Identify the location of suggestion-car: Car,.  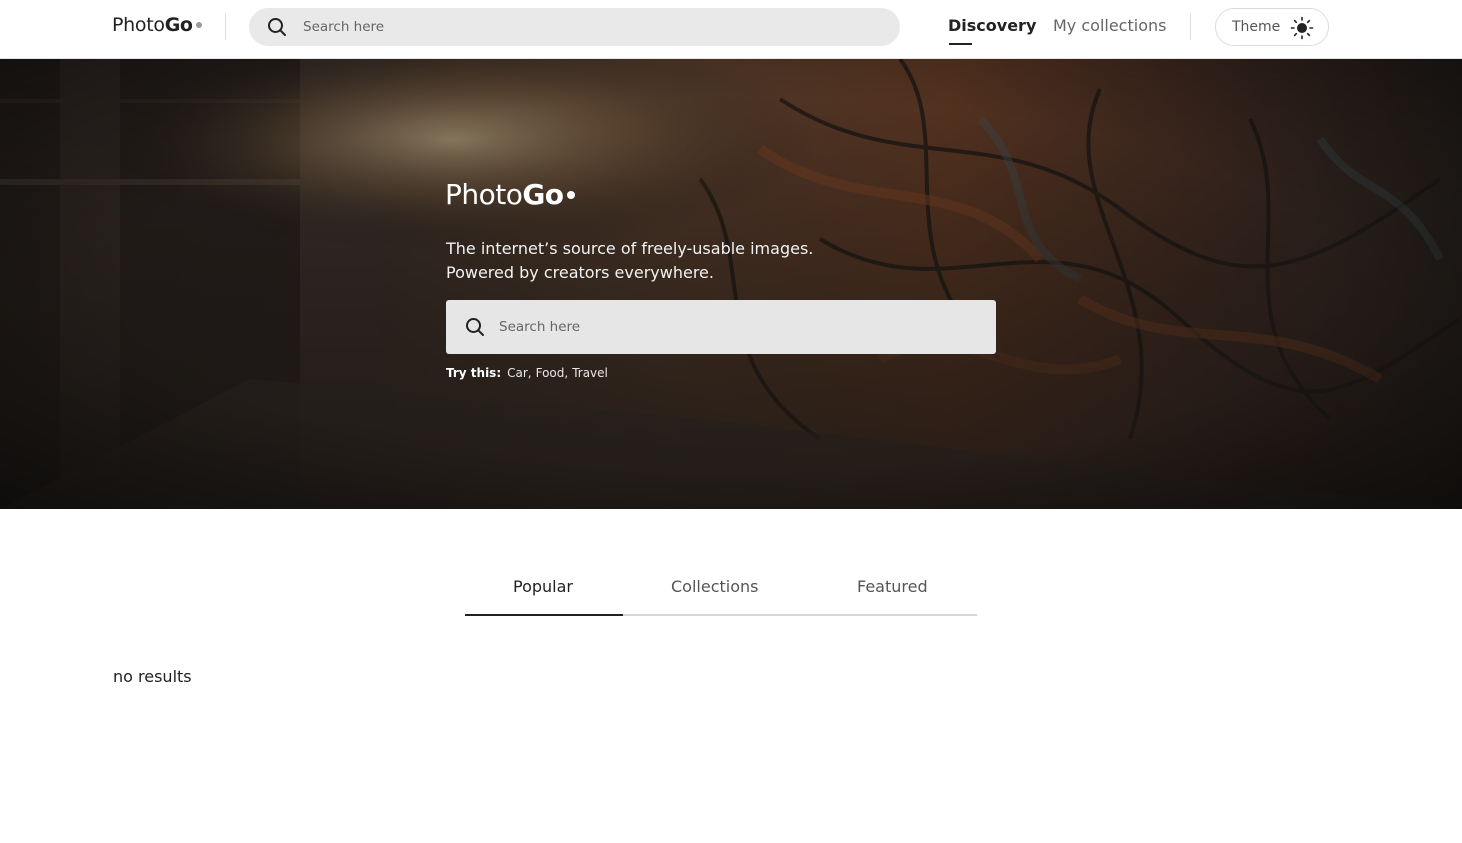
(519, 373).